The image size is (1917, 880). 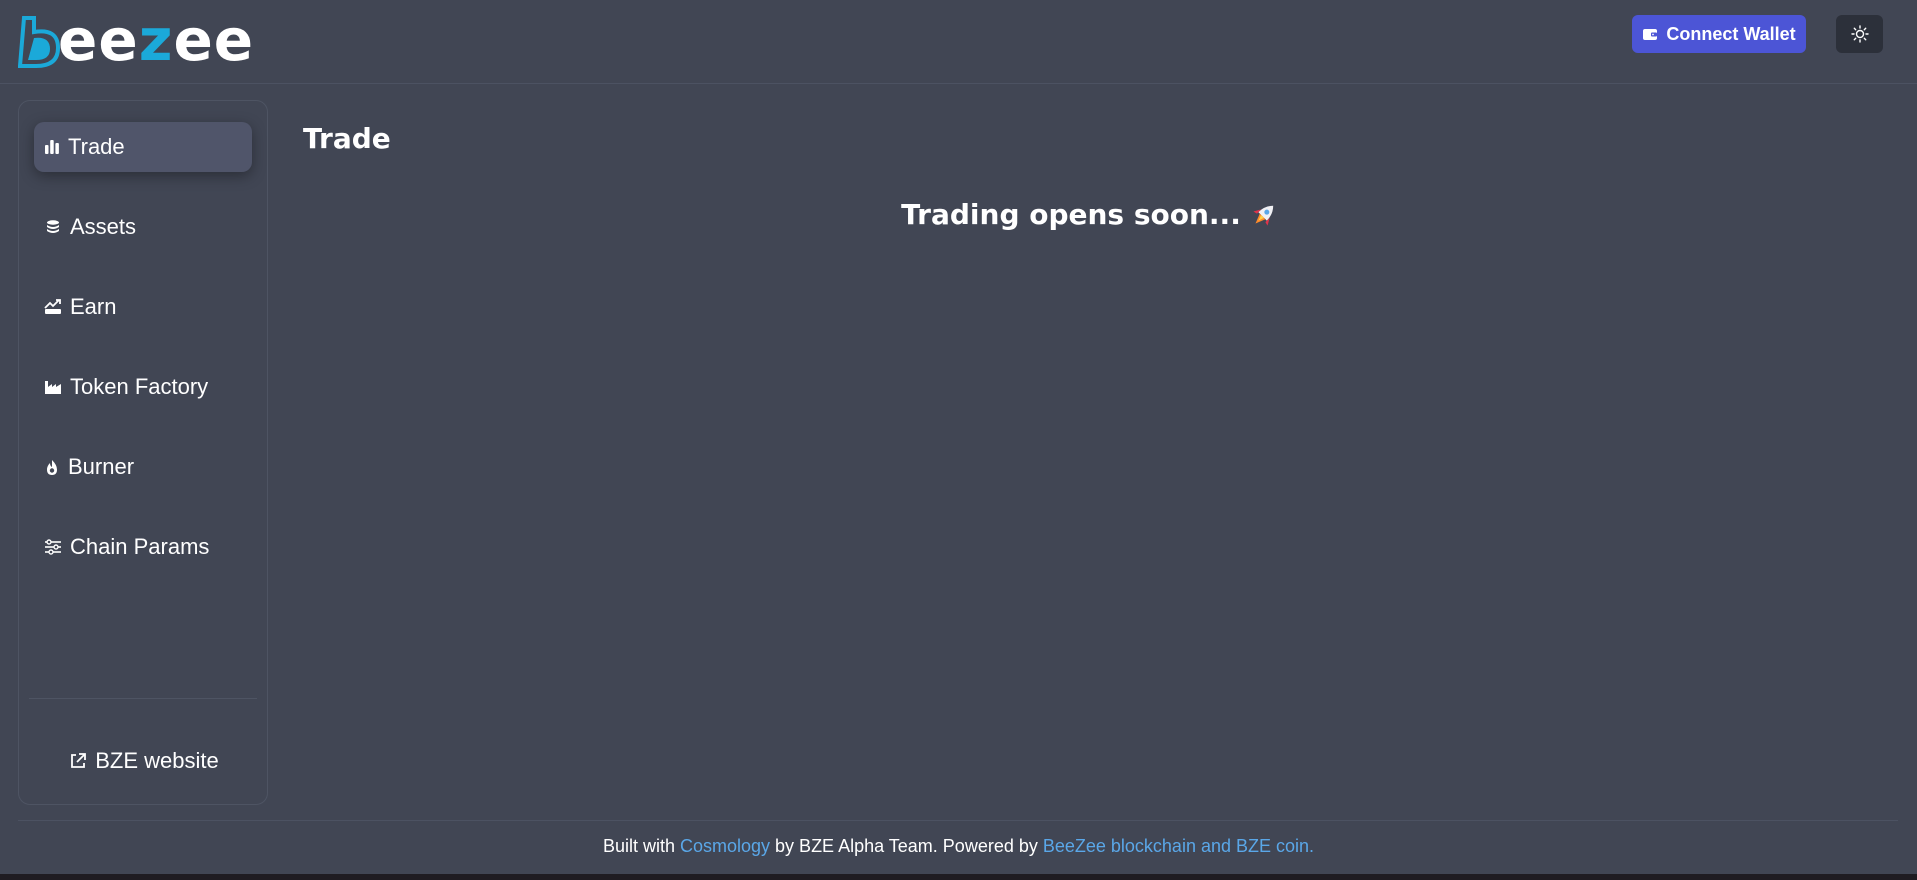 What do you see at coordinates (143, 227) in the screenshot?
I see `sidebar-item-assets: Assets` at bounding box center [143, 227].